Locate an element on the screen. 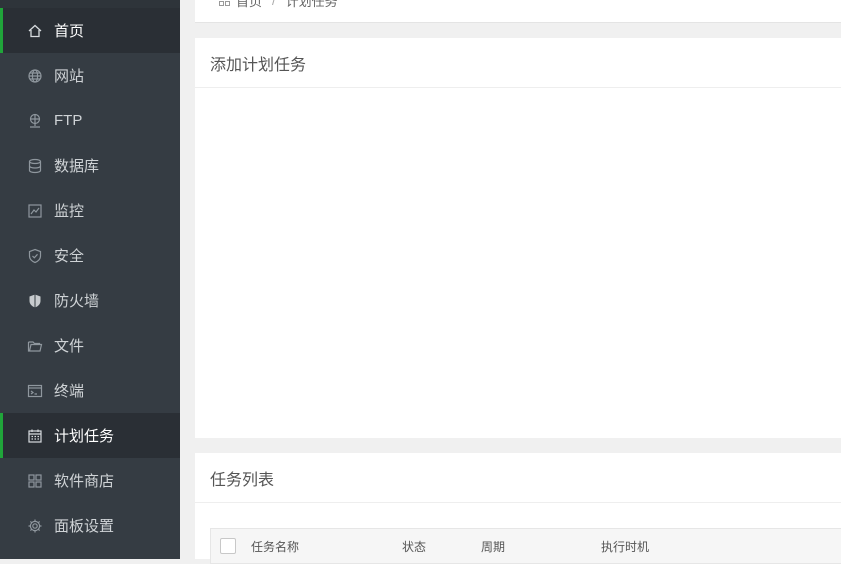 This screenshot has height=564, width=841. sidebar-item-cron: 计划任务 is located at coordinates (90, 435).